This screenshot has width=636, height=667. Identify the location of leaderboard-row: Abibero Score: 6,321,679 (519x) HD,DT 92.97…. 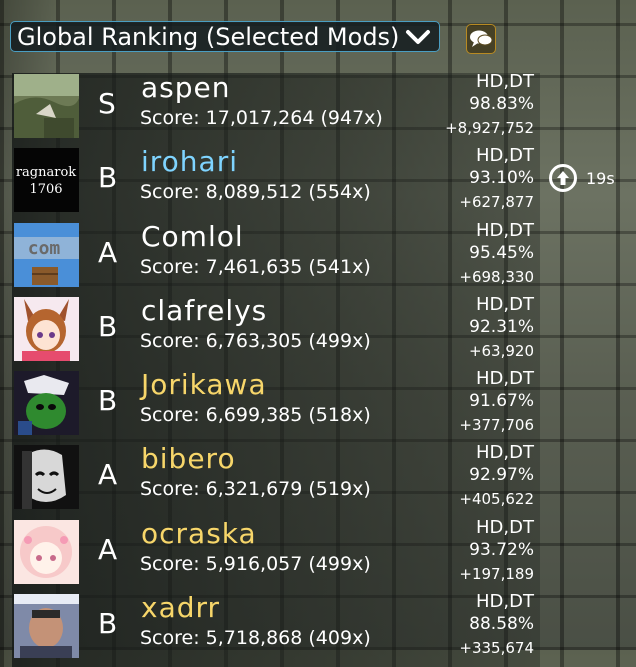
(276, 480).